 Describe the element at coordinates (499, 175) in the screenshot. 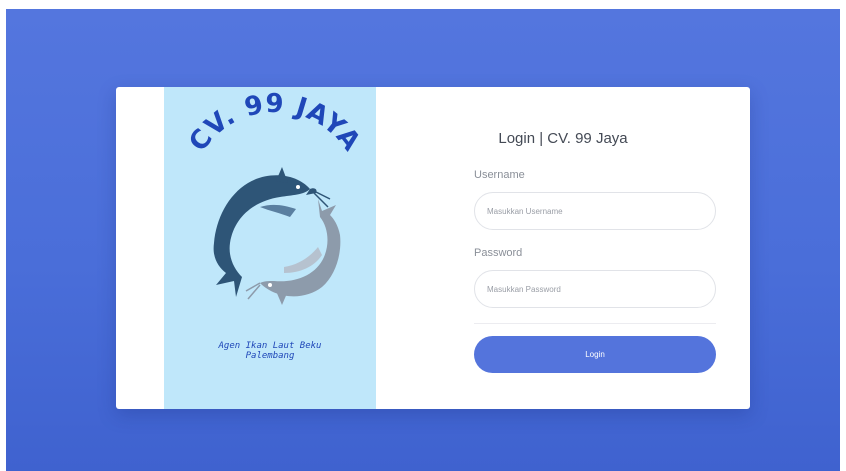

I see `username-label: Username` at that location.